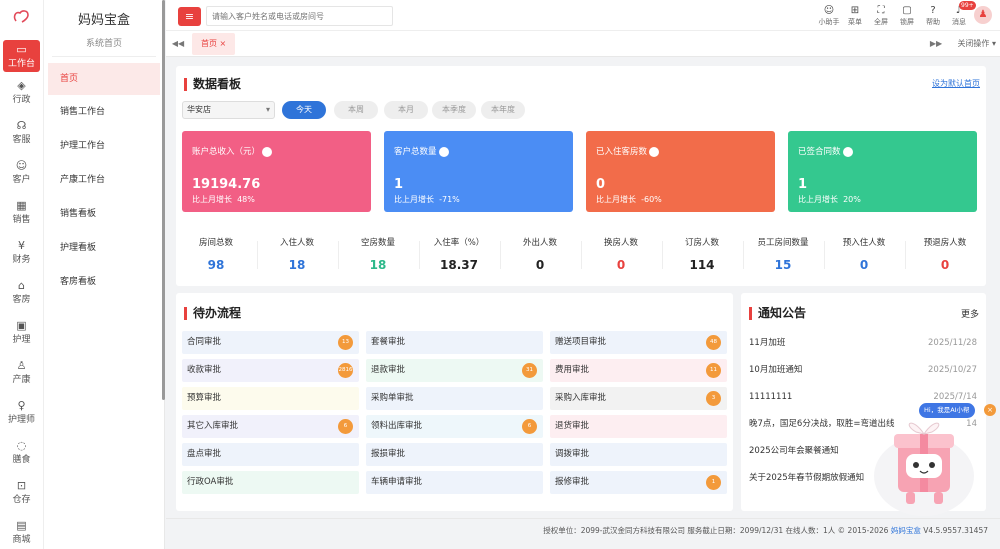  I want to click on tool-message-button: ♪ 消息 99+, so click(961, 14).